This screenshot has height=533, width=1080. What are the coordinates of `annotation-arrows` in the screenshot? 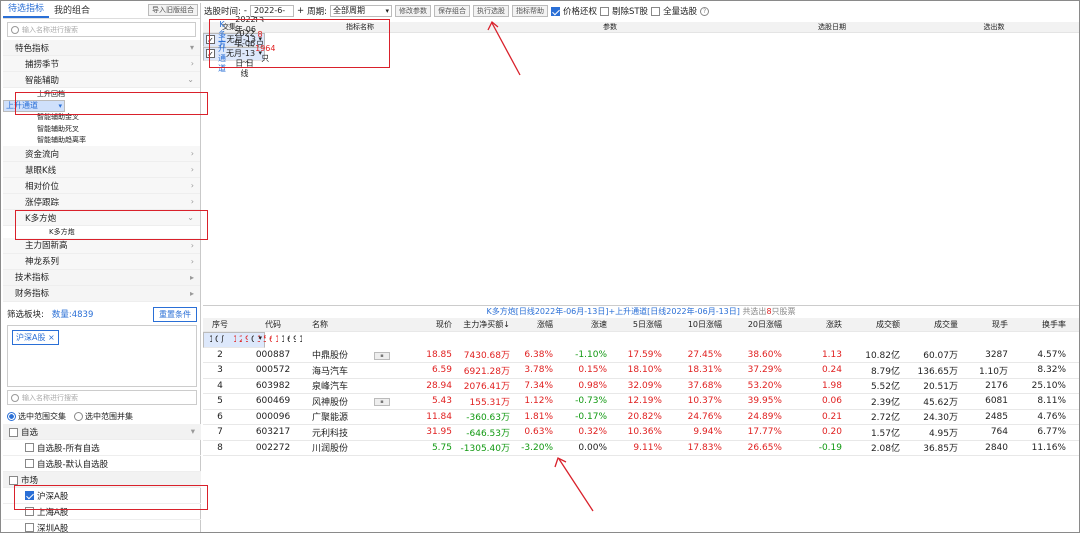 It's located at (540, 266).